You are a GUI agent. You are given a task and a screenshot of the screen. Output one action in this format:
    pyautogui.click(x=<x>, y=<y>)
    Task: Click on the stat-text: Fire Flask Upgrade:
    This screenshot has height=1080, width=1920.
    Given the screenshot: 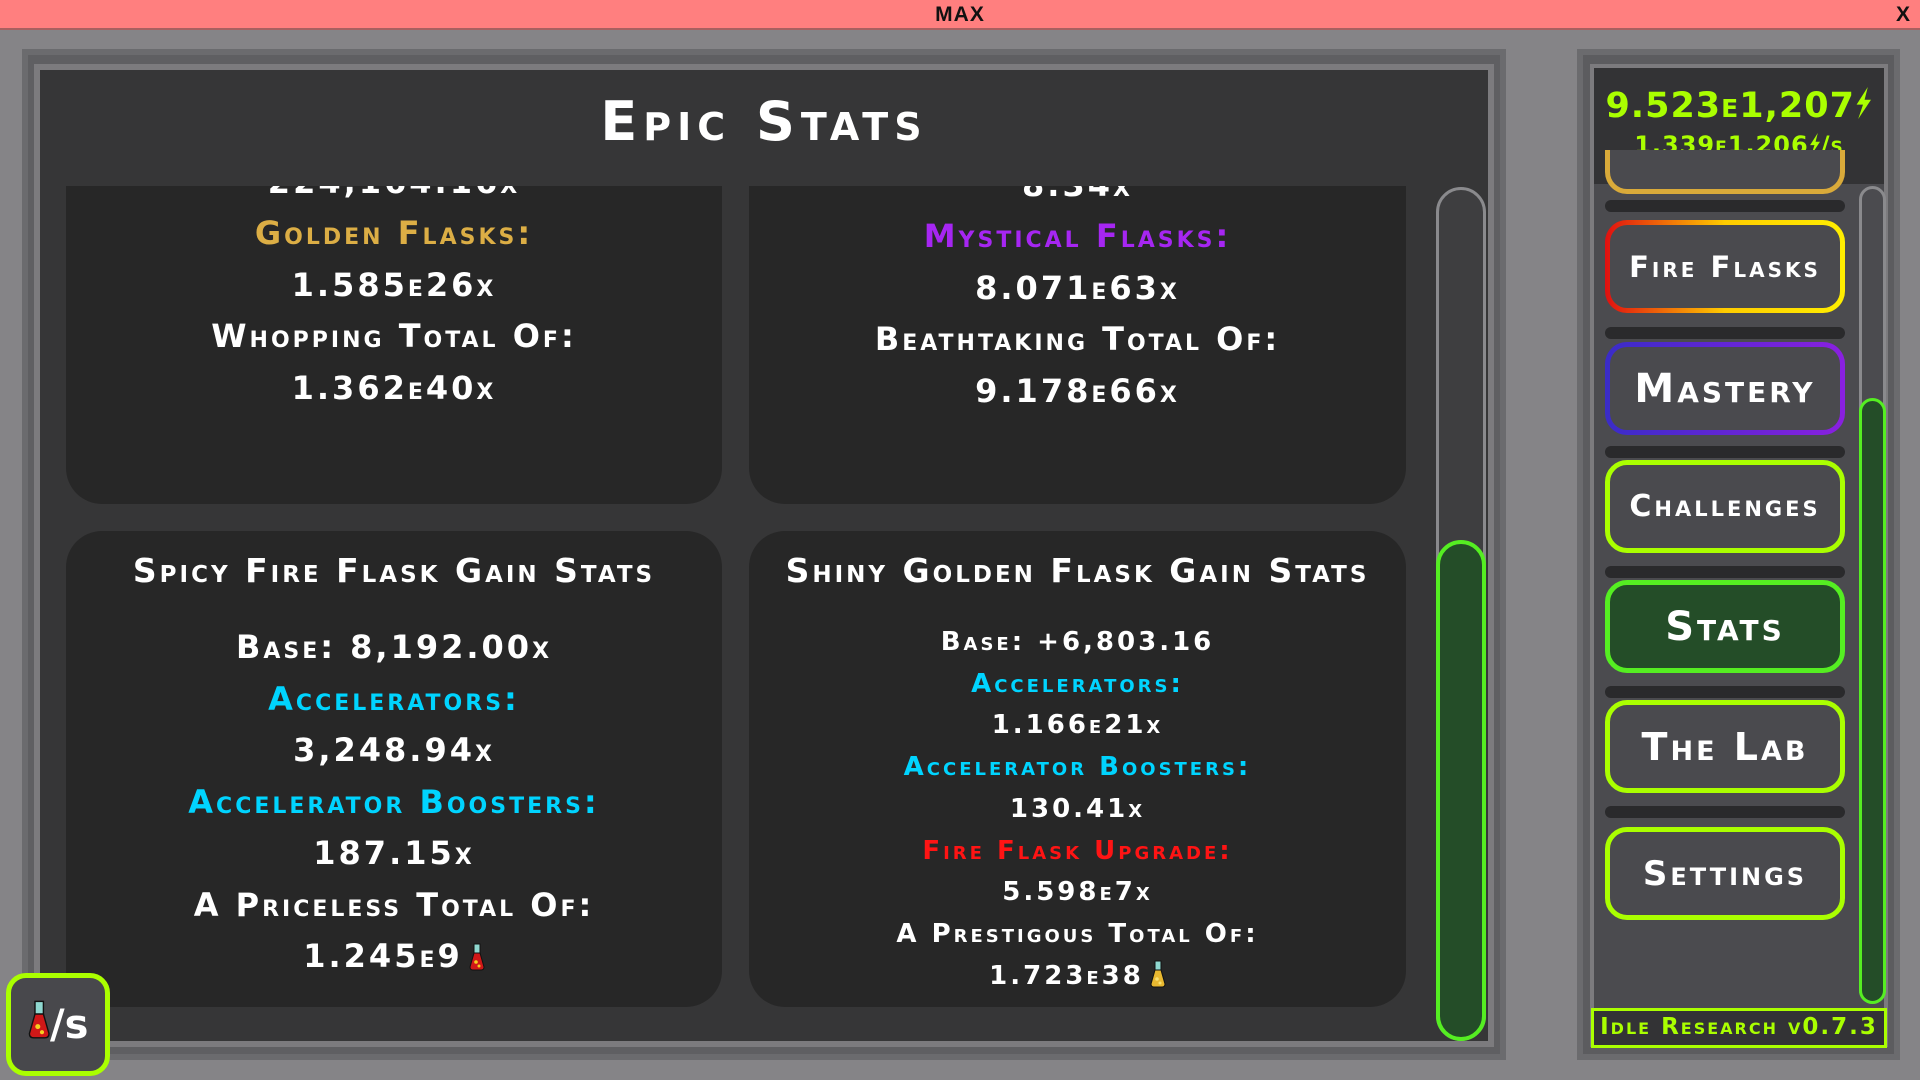 What is the action you would take?
    pyautogui.click(x=1077, y=850)
    